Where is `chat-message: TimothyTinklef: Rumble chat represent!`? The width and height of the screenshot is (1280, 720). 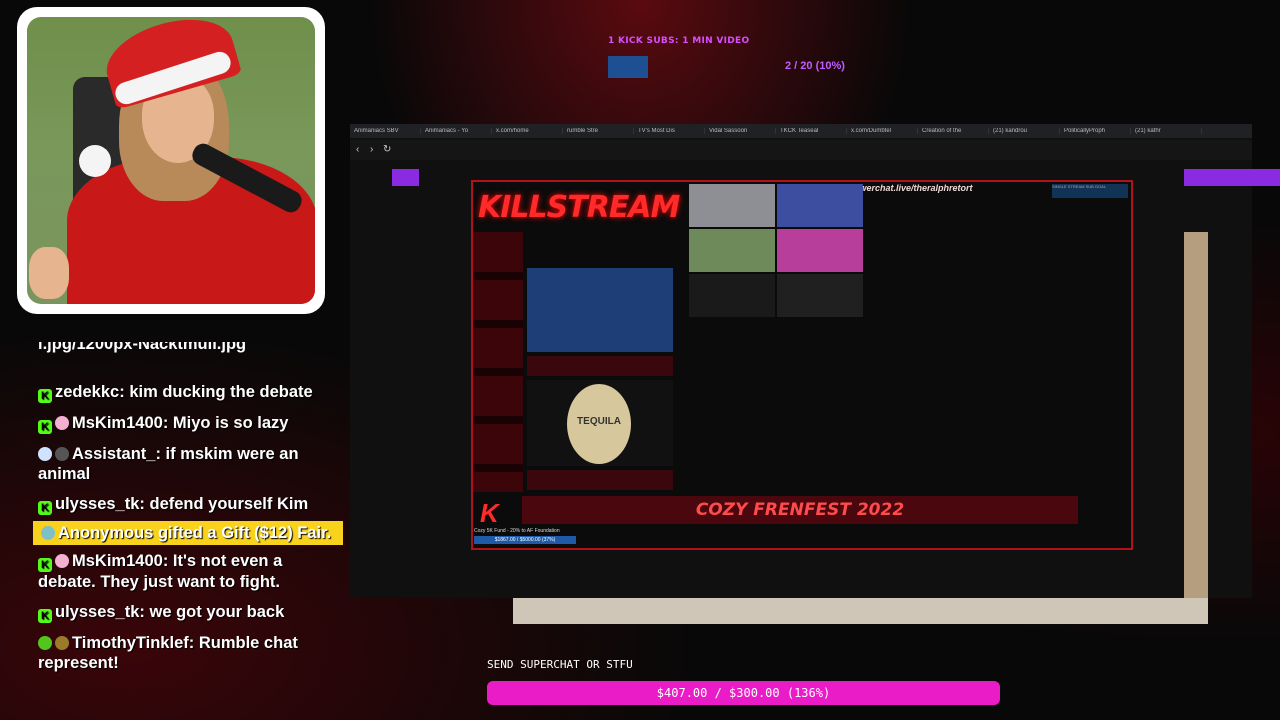 chat-message: TimothyTinklef: Rumble chat represent! is located at coordinates (168, 653).